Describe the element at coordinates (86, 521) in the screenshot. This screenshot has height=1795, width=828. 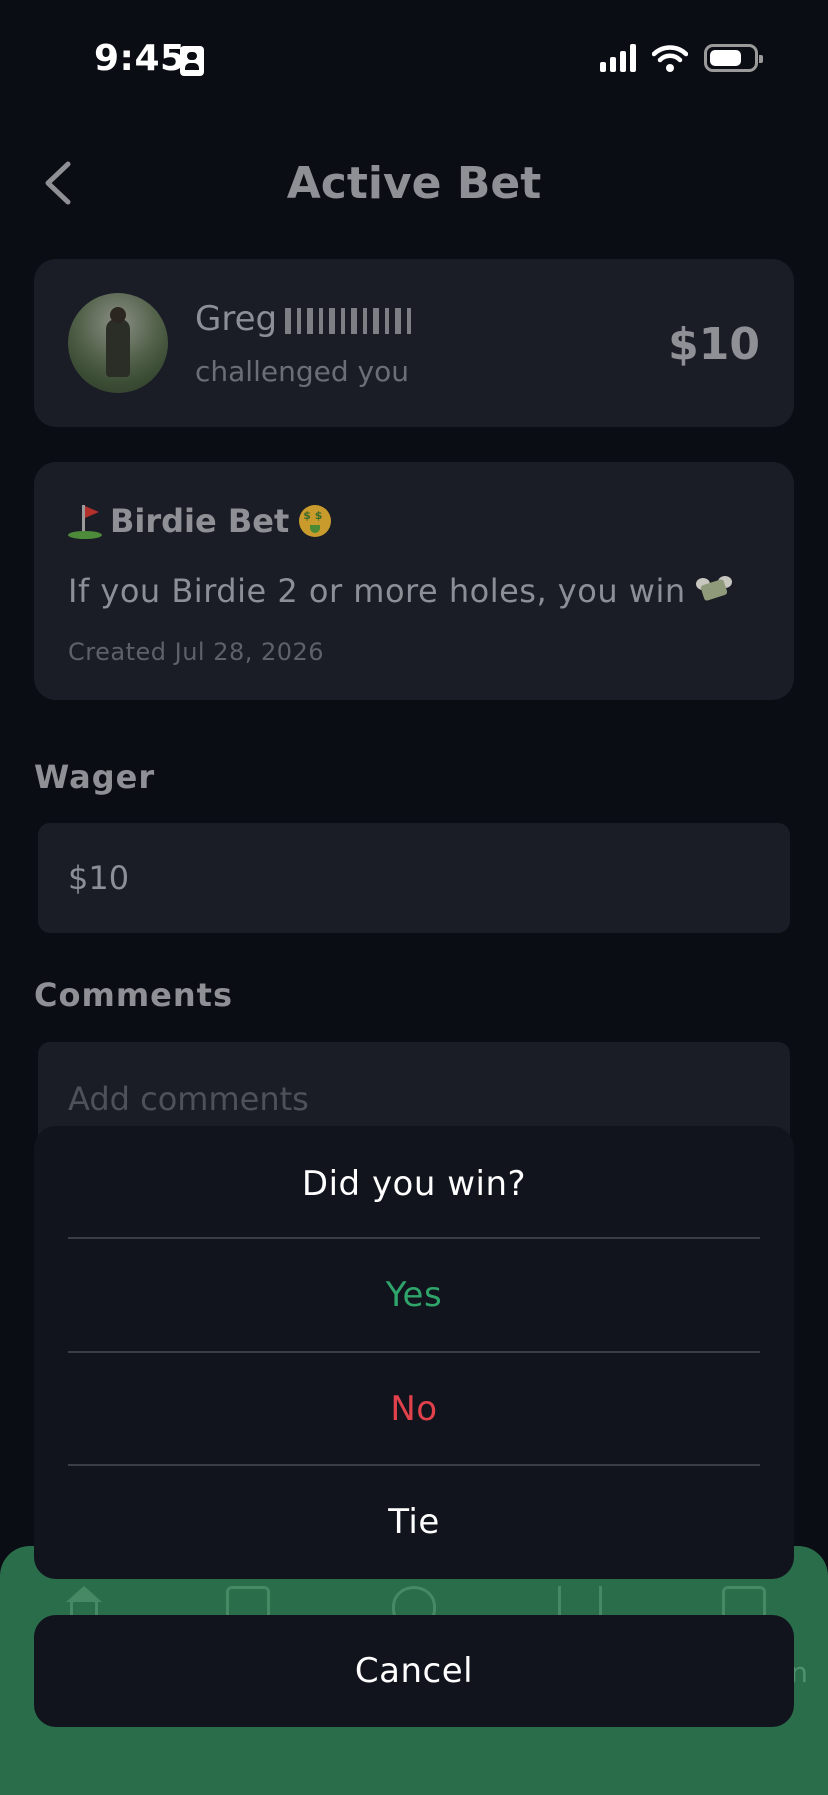
I see `golf-flag-icon` at that location.